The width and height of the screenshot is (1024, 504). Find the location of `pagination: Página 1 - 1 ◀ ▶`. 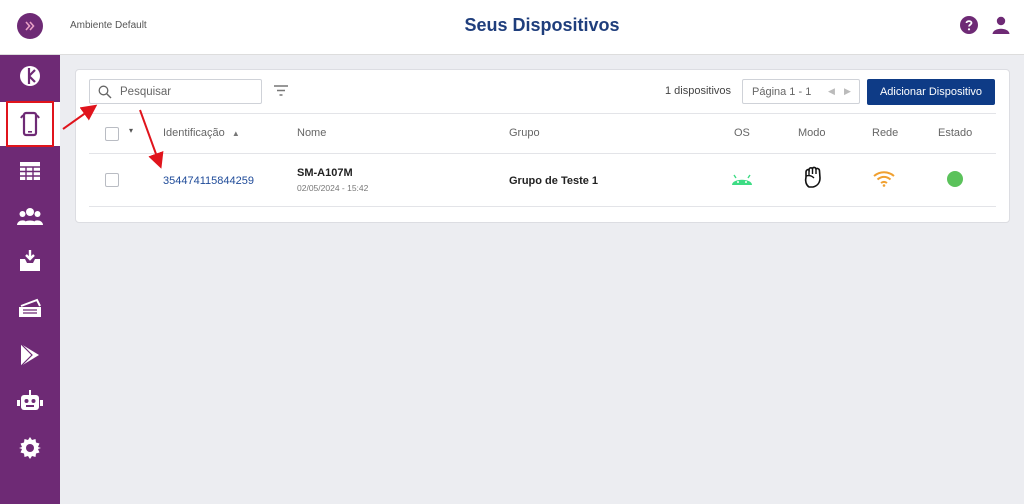

pagination: Página 1 - 1 ◀ ▶ is located at coordinates (801, 91).